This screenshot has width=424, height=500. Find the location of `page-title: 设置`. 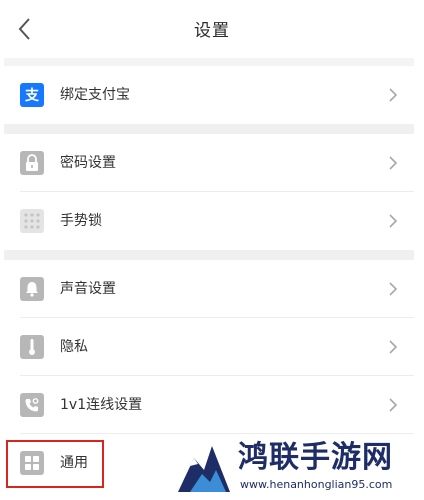

page-title: 设置 is located at coordinates (212, 31).